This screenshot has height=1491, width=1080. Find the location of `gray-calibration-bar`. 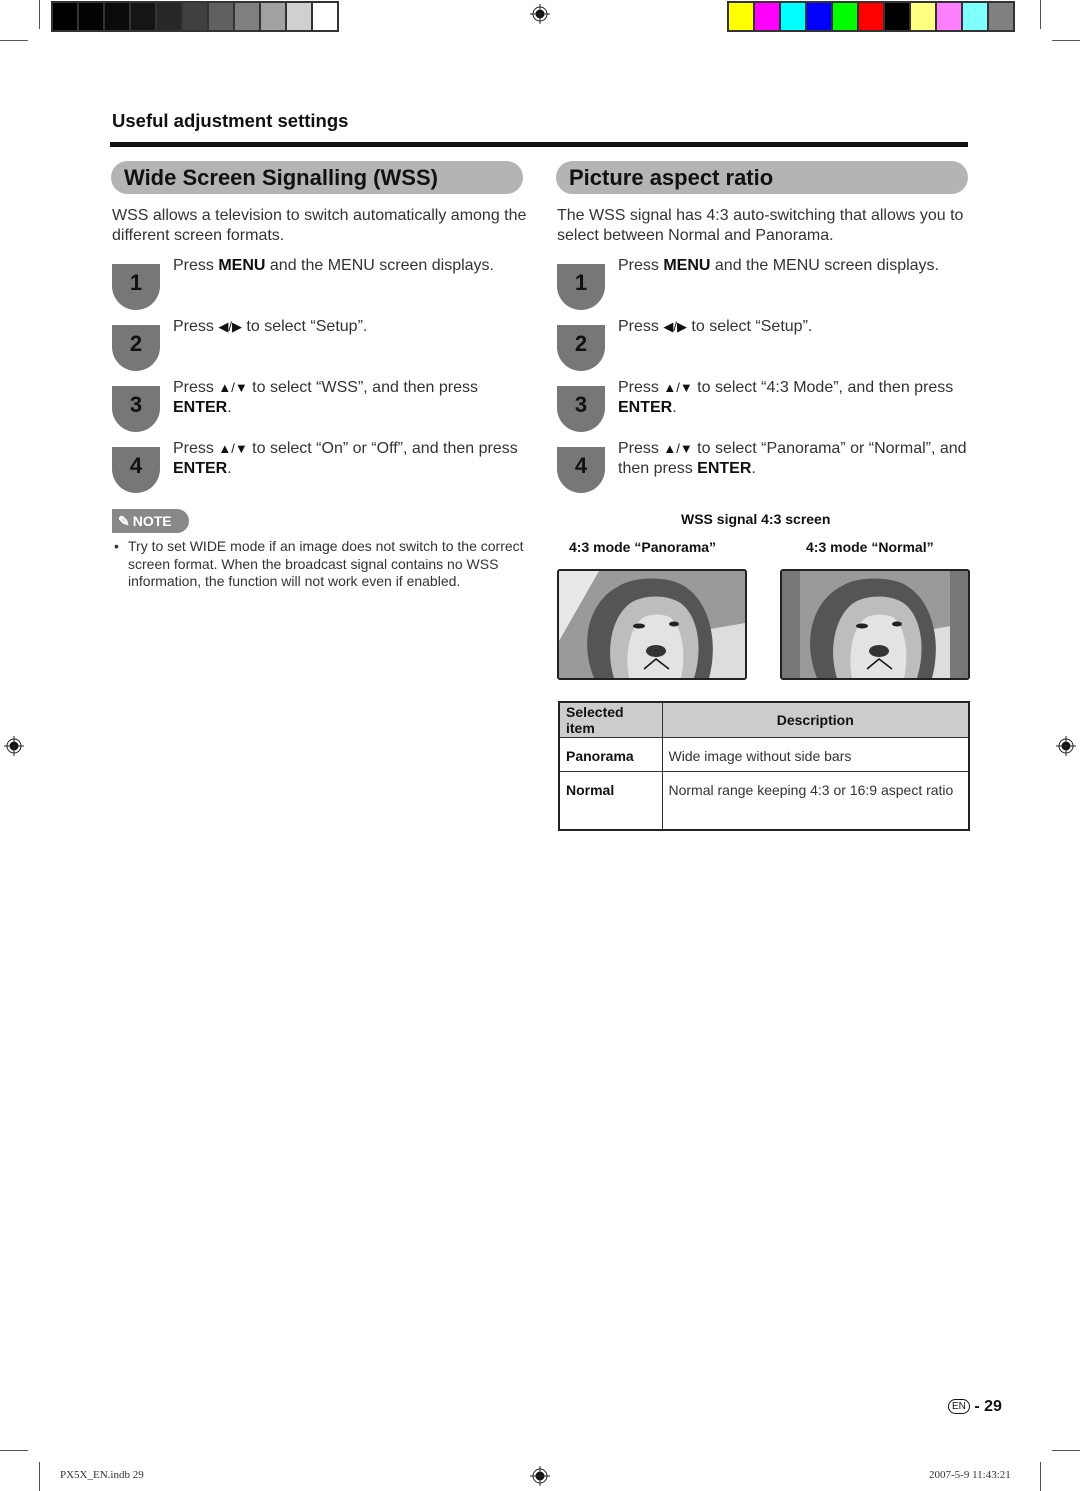

gray-calibration-bar is located at coordinates (195, 16).